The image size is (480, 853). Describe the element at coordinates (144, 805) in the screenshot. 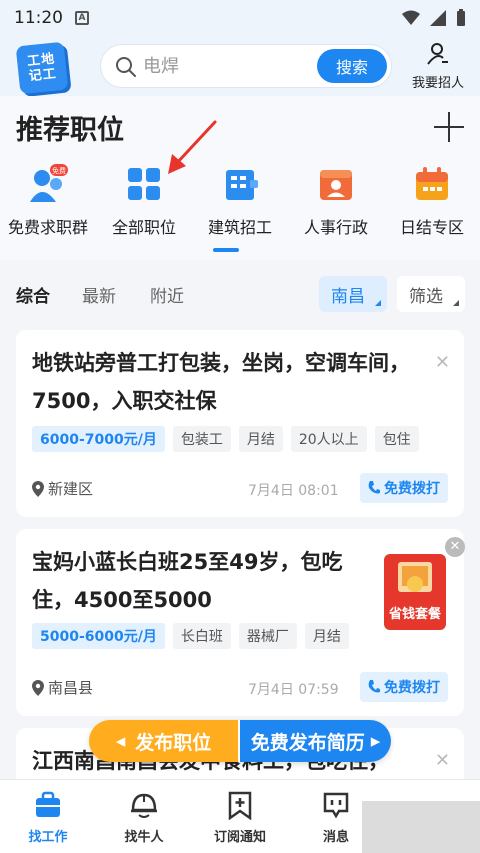

I see `helmet-icon` at that location.